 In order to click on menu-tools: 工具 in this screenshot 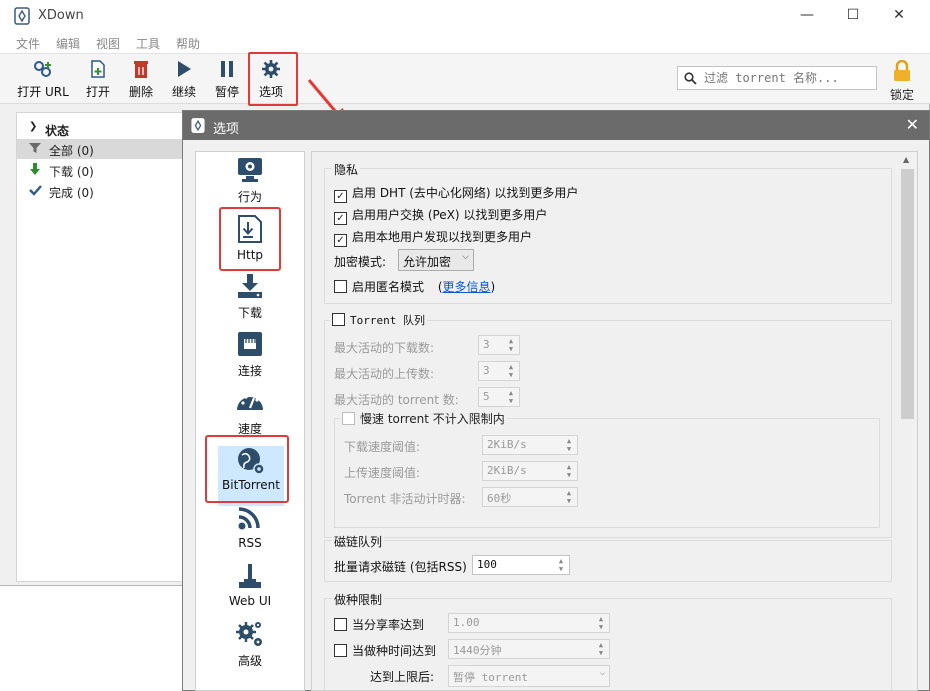, I will do `click(148, 43)`.